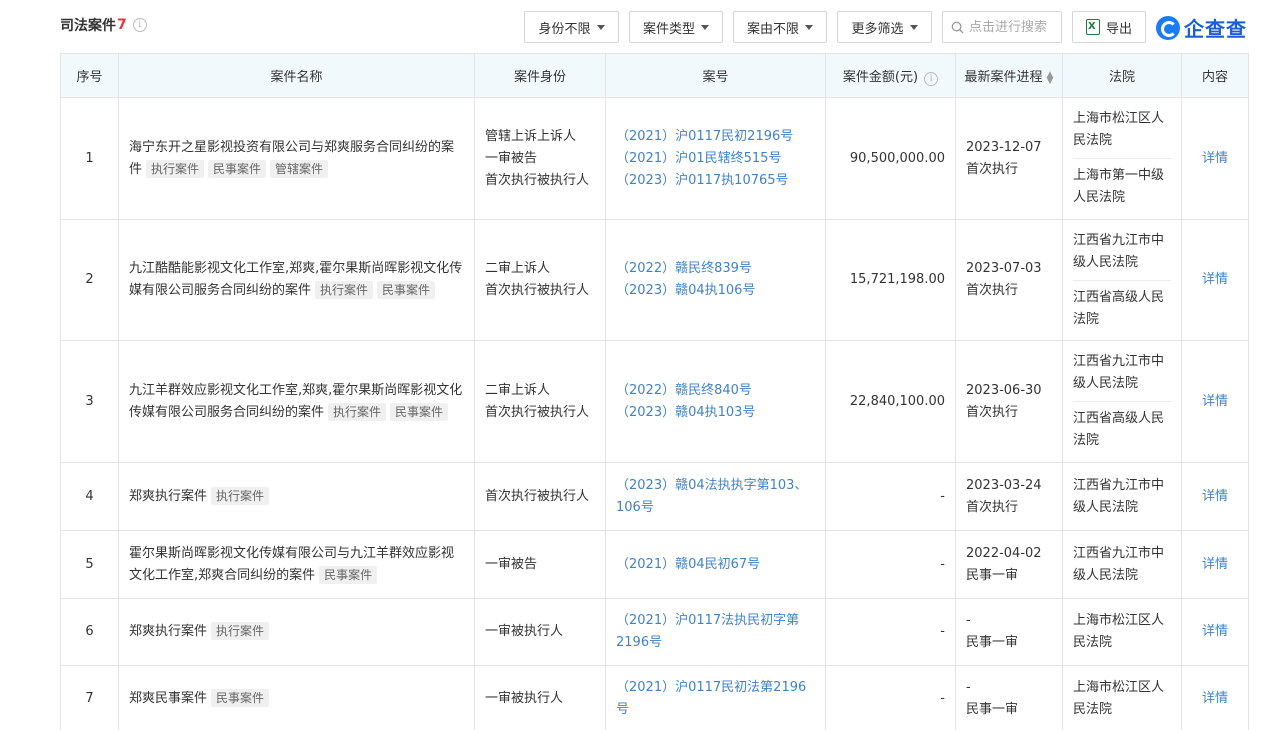 Image resolution: width=1279 pixels, height=730 pixels. Describe the element at coordinates (89, 564) in the screenshot. I see `cell-no: 5` at that location.